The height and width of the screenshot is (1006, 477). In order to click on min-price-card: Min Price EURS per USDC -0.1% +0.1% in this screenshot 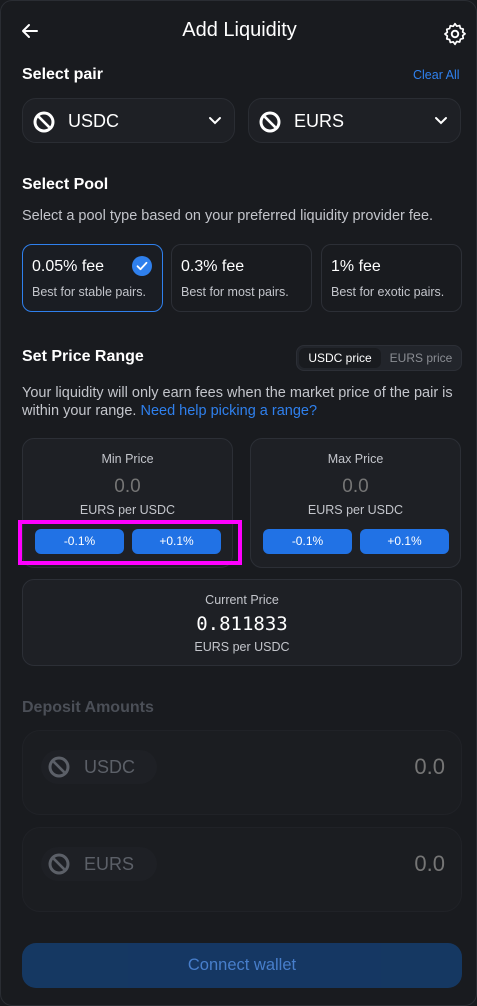, I will do `click(127, 503)`.